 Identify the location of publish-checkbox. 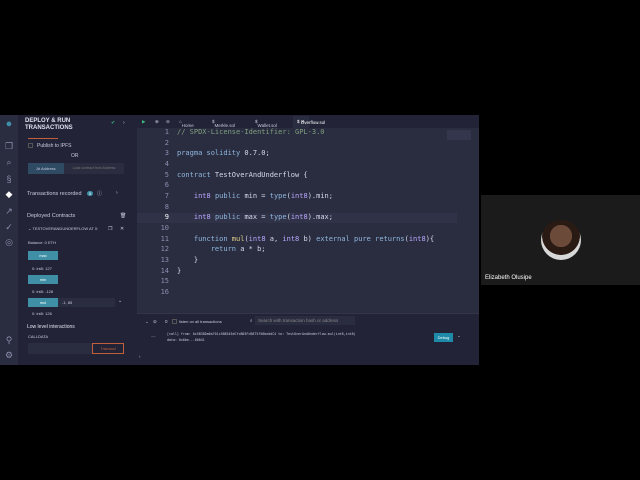
(30, 145).